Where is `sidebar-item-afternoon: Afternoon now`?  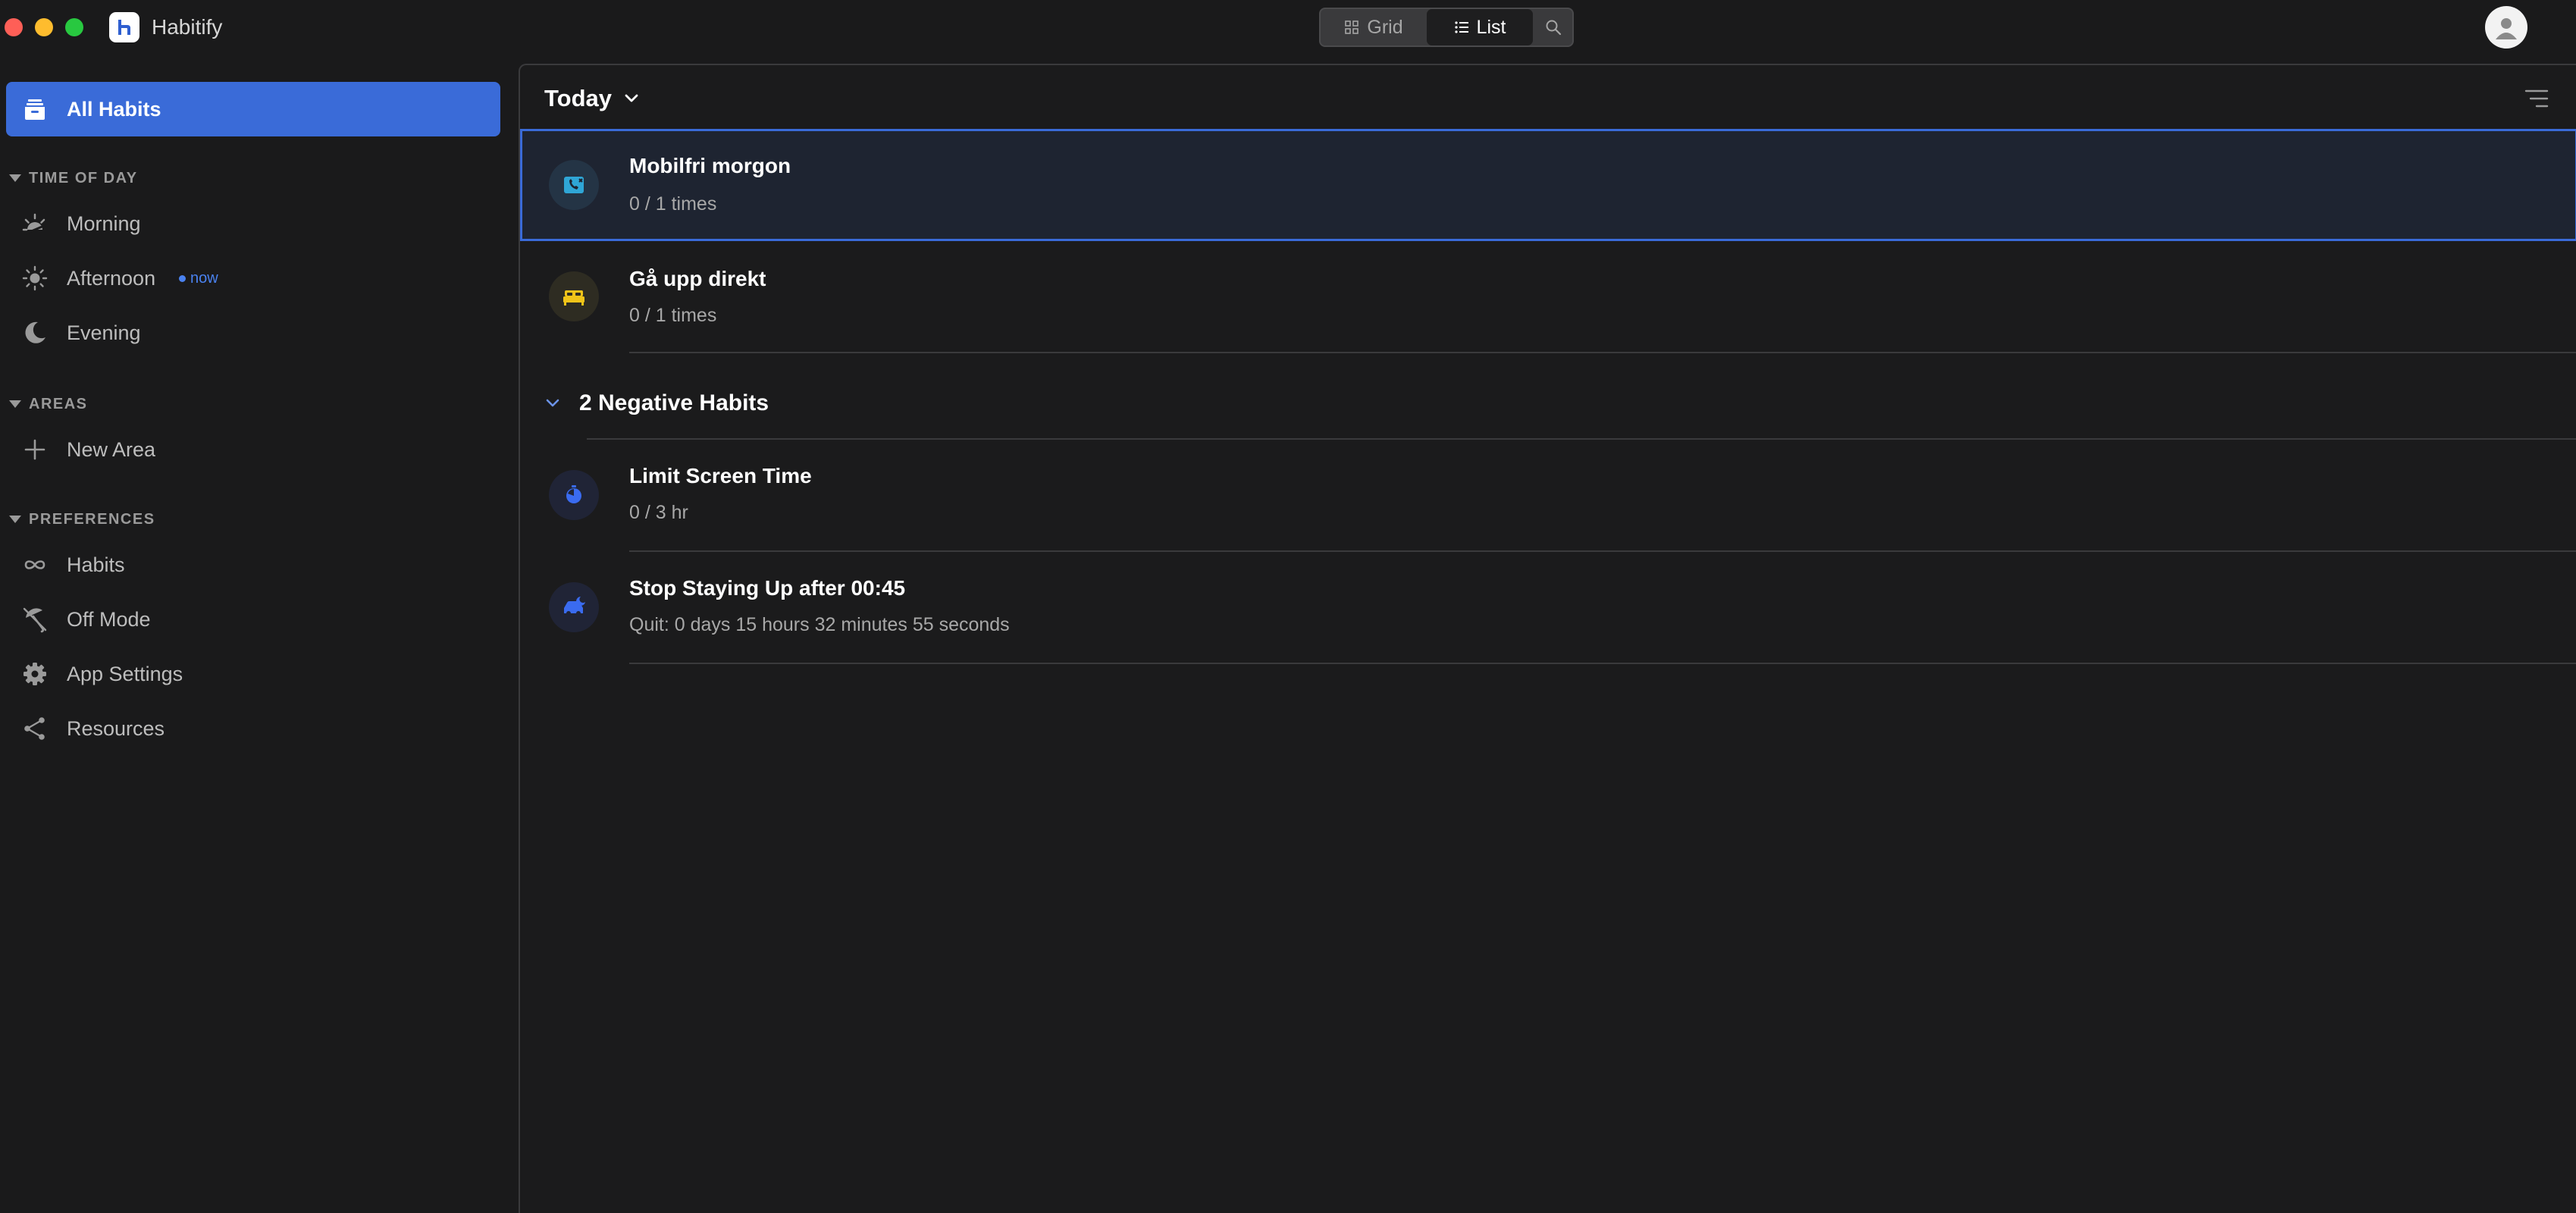
sidebar-item-afternoon: Afternoon now is located at coordinates (253, 278).